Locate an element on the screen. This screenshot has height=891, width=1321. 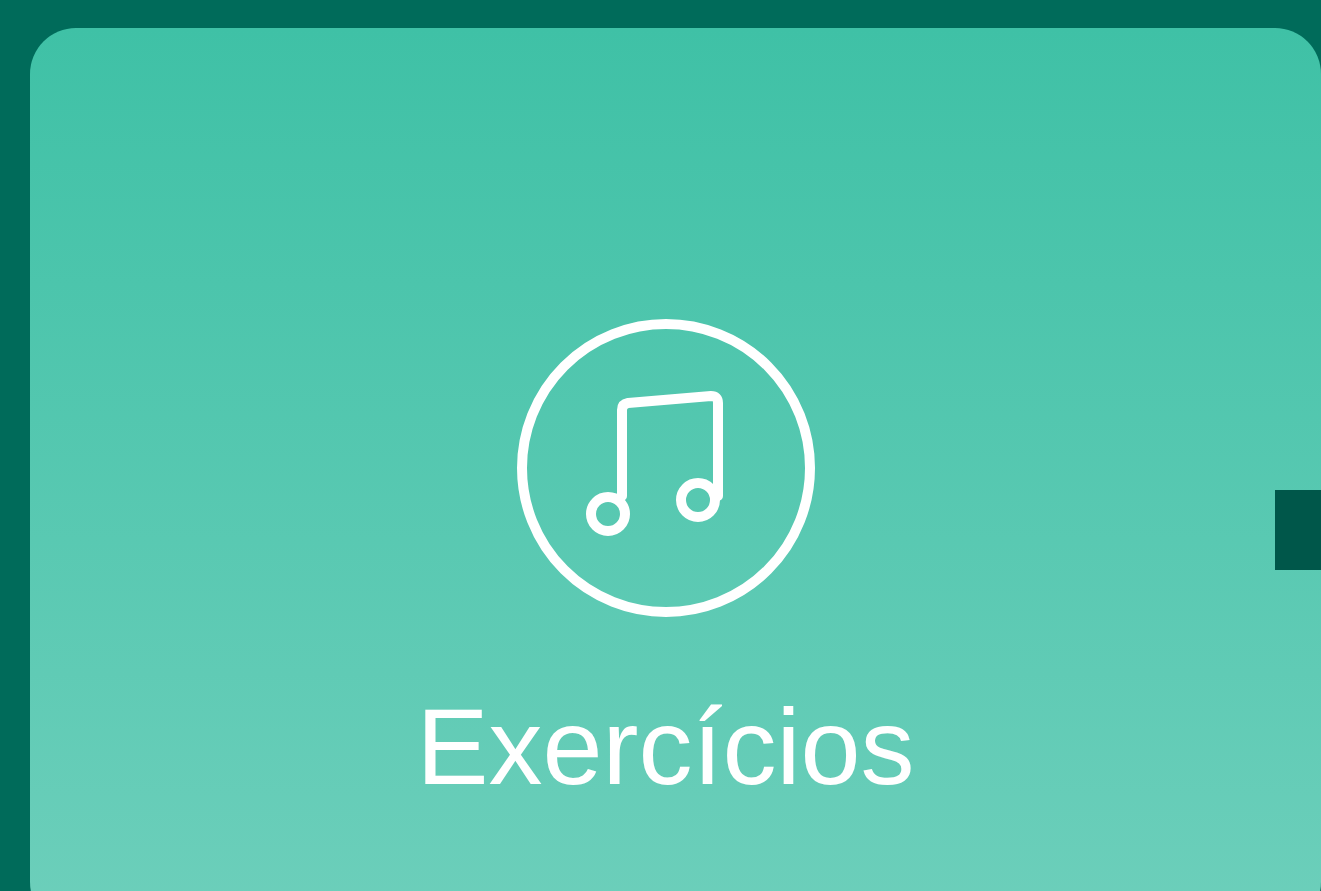
tile-label: Exercícios is located at coordinates (665, 747).